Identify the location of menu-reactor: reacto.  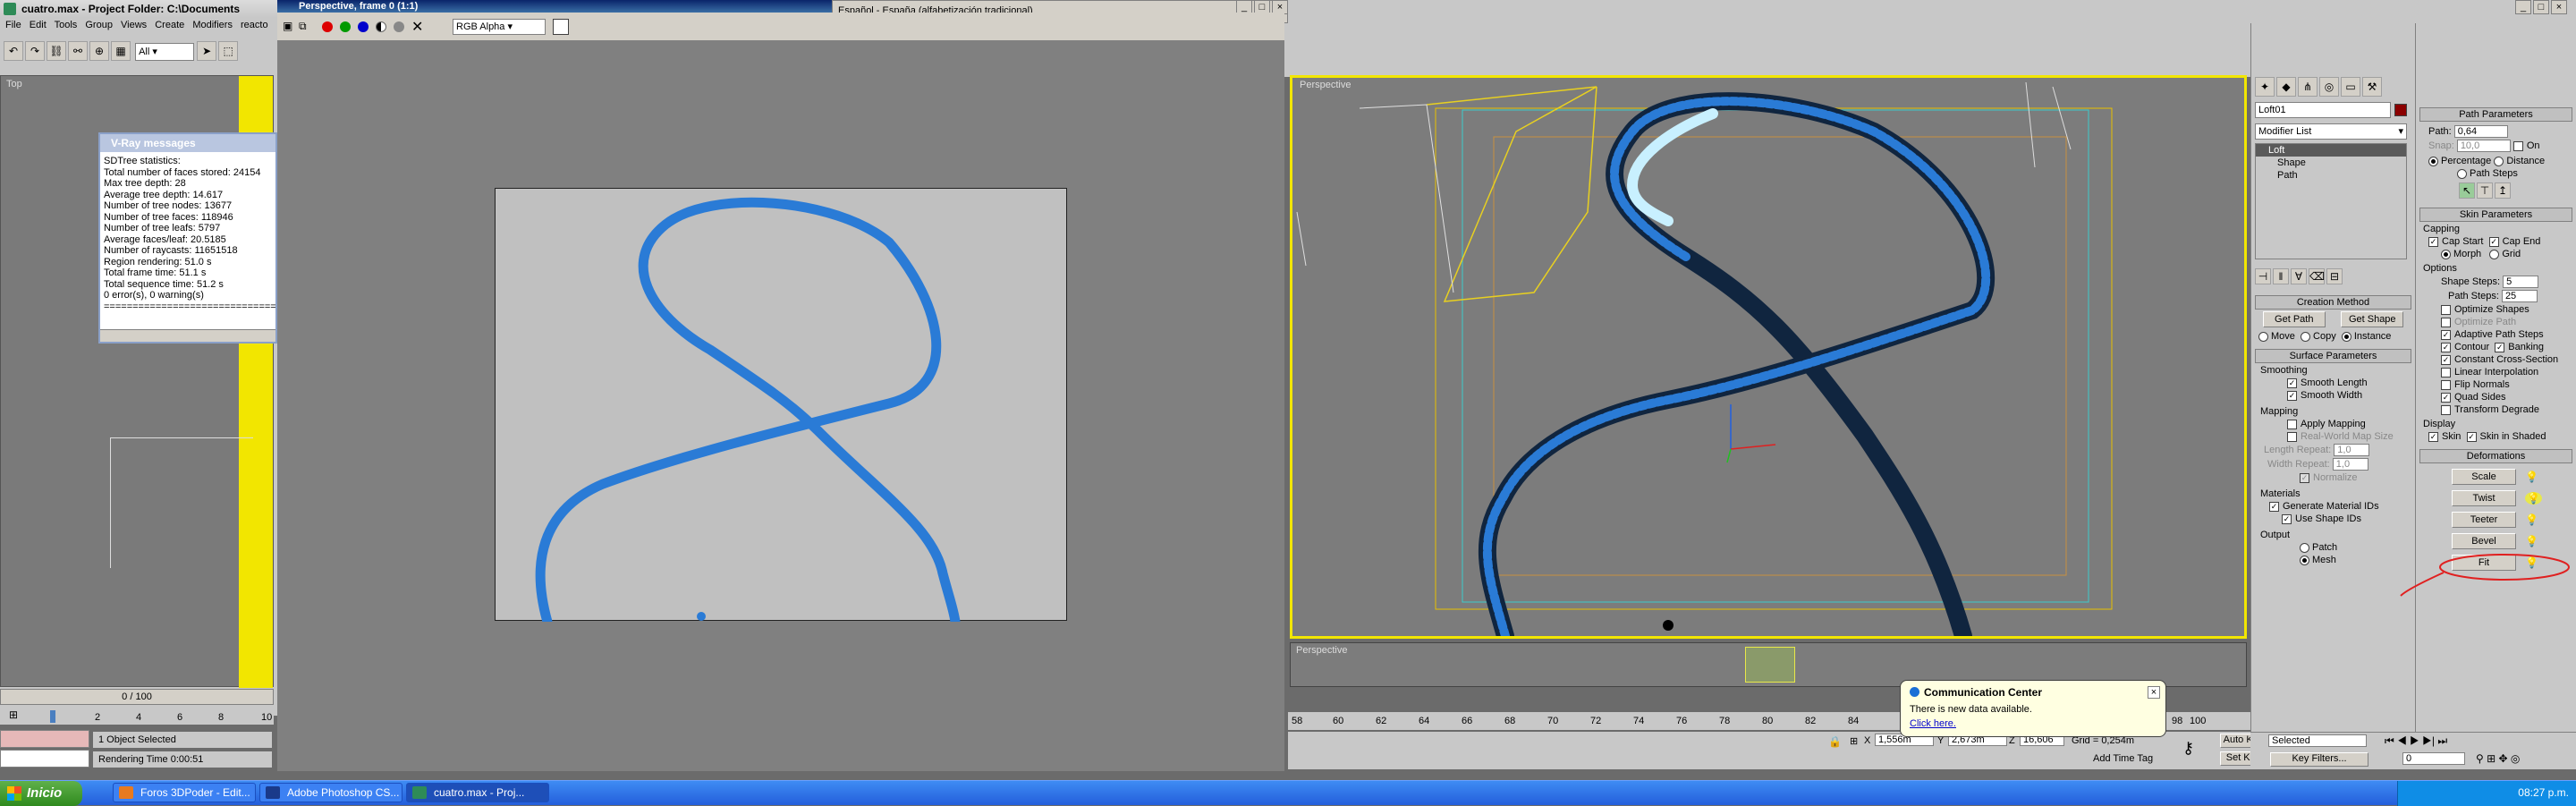
(254, 25).